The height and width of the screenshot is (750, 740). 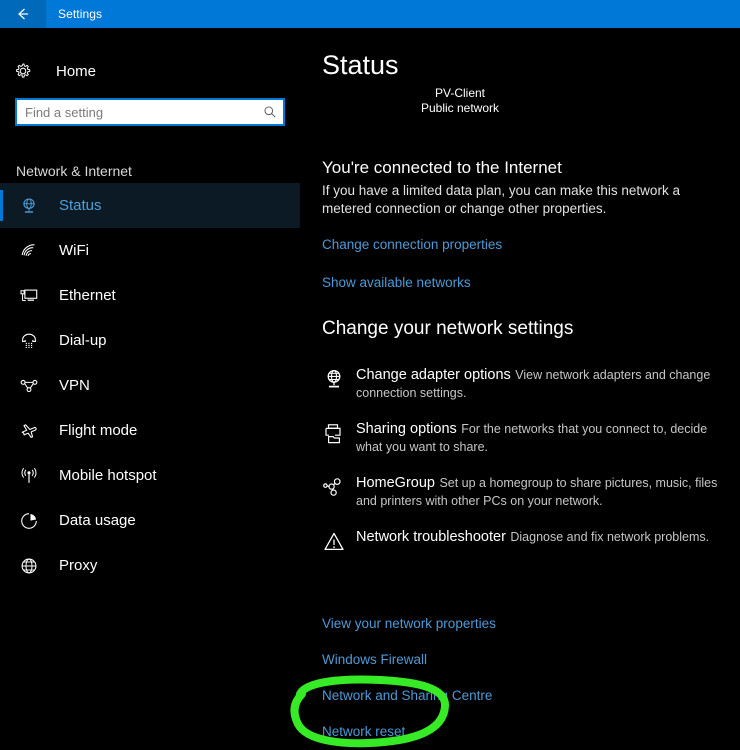 I want to click on sidebar-item-proxy-label: Proxy, so click(x=78, y=565).